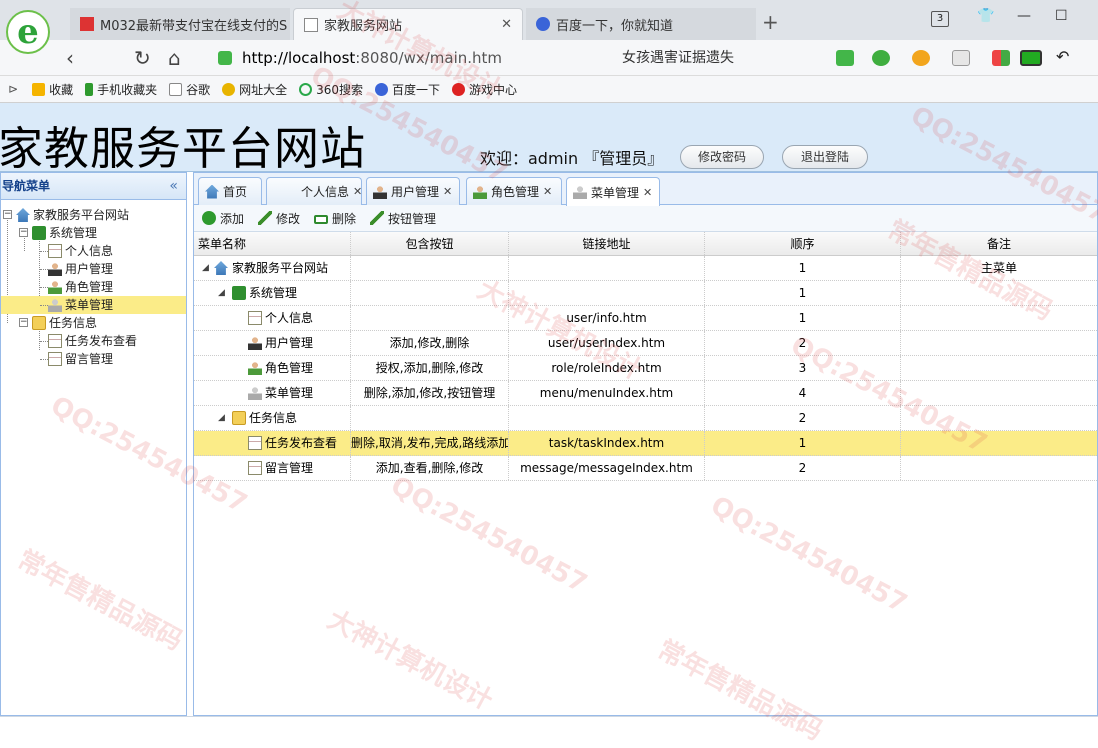 The width and height of the screenshot is (1098, 748). I want to click on tree-item-system: − 系统管理, so click(93, 233).